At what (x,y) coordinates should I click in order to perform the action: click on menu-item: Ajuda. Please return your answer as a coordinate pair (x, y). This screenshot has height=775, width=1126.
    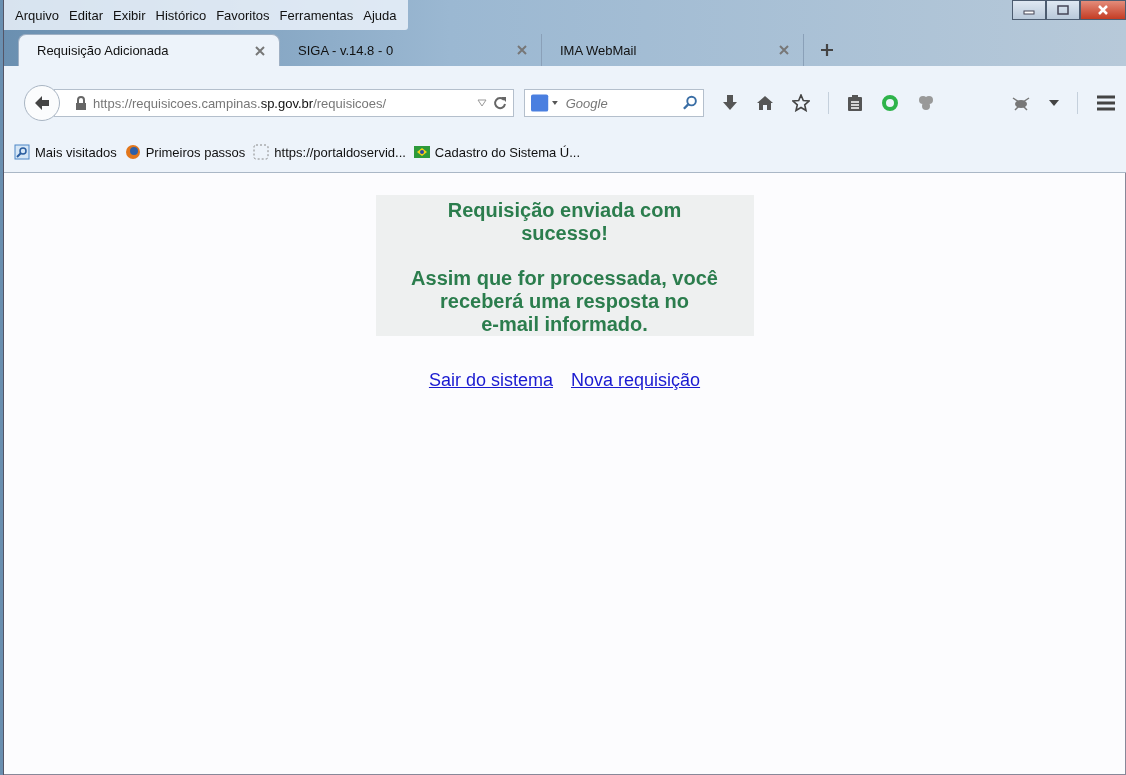
    Looking at the image, I should click on (380, 15).